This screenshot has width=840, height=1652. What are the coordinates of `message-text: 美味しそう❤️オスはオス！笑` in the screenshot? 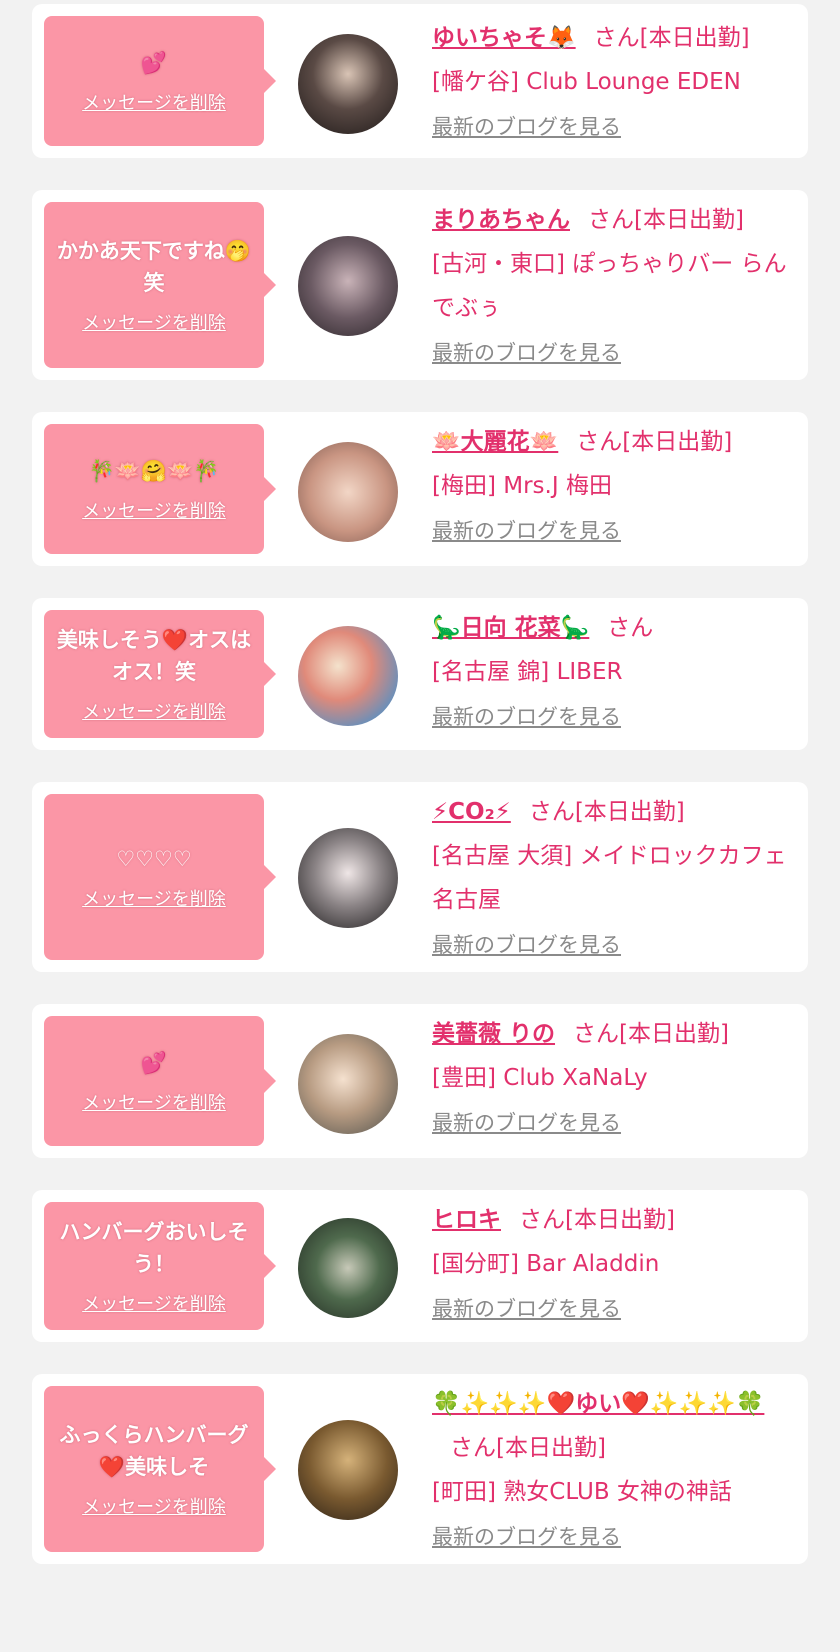 It's located at (154, 656).